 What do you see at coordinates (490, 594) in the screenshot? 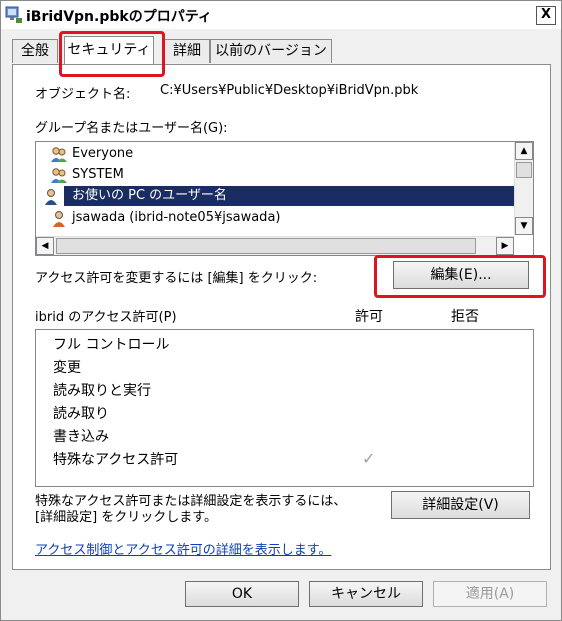
I see `apply-button: 適用(A)` at bounding box center [490, 594].